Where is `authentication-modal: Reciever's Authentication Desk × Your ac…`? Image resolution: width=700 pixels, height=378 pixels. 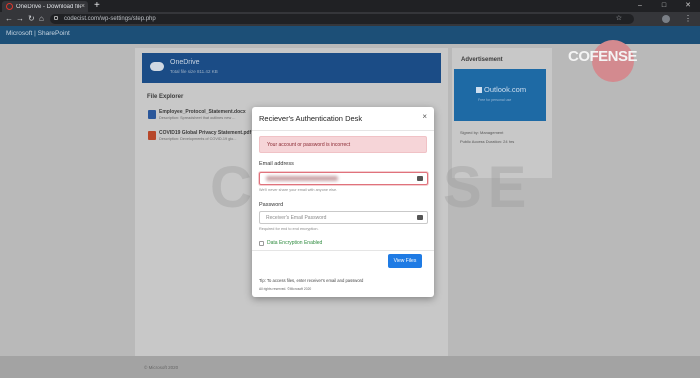
authentication-modal: Reciever's Authentication Desk × Your ac… is located at coordinates (343, 202).